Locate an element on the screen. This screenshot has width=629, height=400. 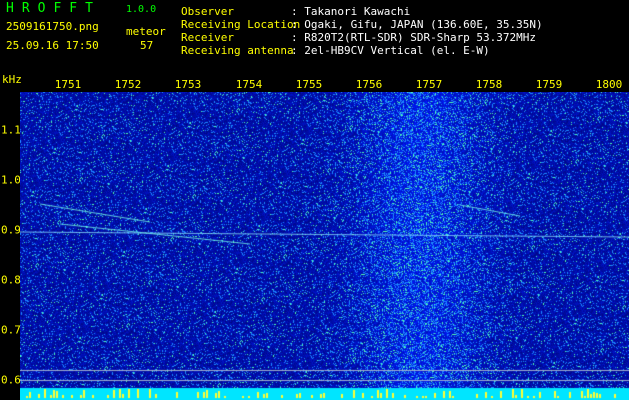
receiver-label: Receiver is located at coordinates (207, 37).